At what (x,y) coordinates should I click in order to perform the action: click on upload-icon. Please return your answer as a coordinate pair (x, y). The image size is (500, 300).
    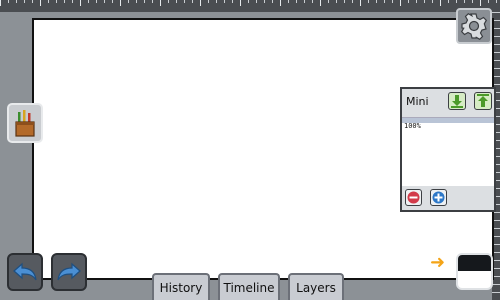
    Looking at the image, I should click on (483, 100).